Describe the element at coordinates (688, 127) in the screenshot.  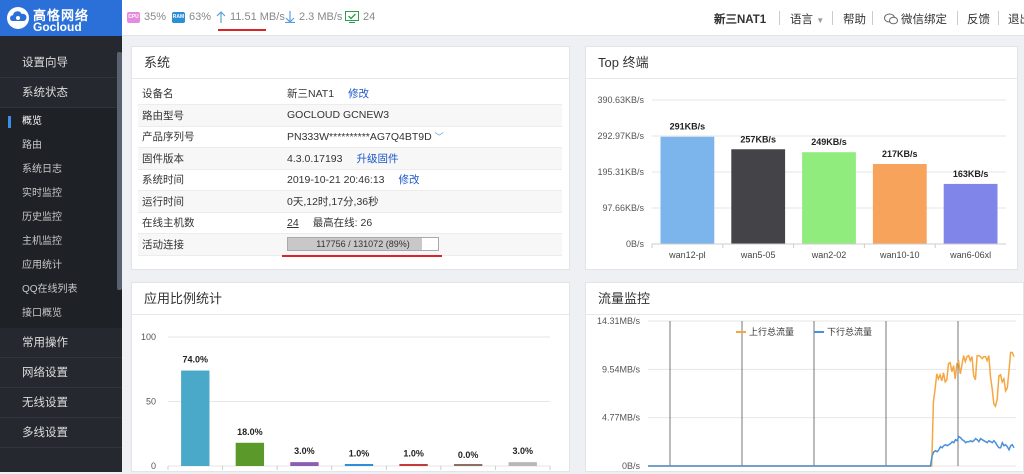
I see `bar-value-label: 291KB/s` at that location.